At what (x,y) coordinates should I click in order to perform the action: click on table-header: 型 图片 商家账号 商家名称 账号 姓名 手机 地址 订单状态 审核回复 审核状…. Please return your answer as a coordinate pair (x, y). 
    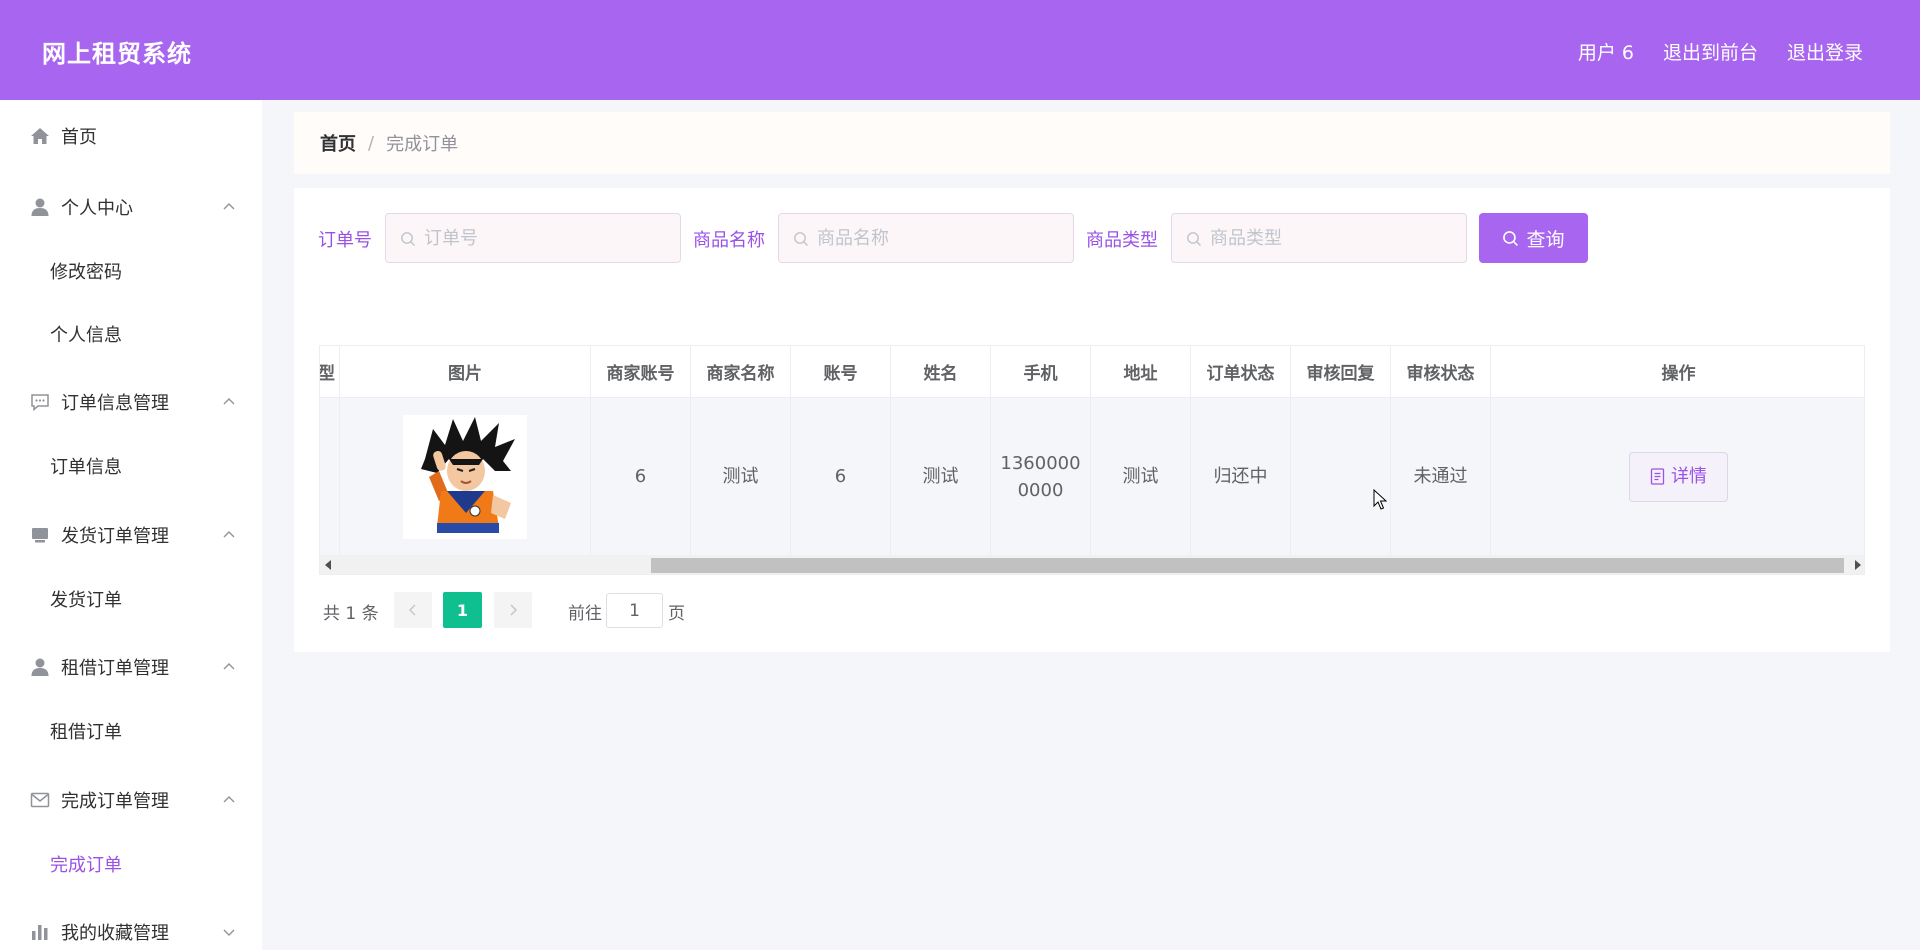
    Looking at the image, I should click on (1092, 372).